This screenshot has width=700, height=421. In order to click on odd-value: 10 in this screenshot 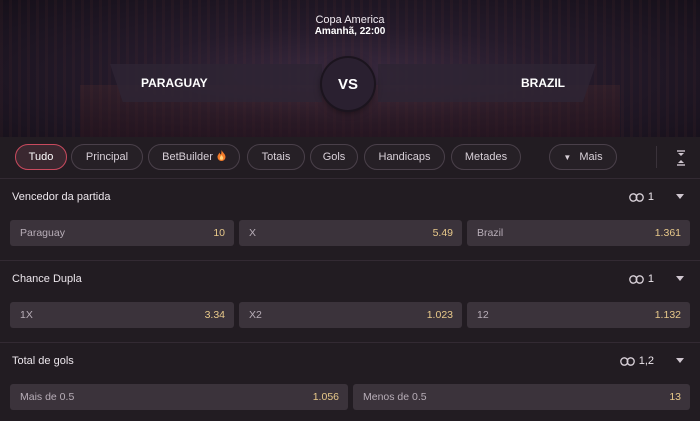, I will do `click(219, 233)`.